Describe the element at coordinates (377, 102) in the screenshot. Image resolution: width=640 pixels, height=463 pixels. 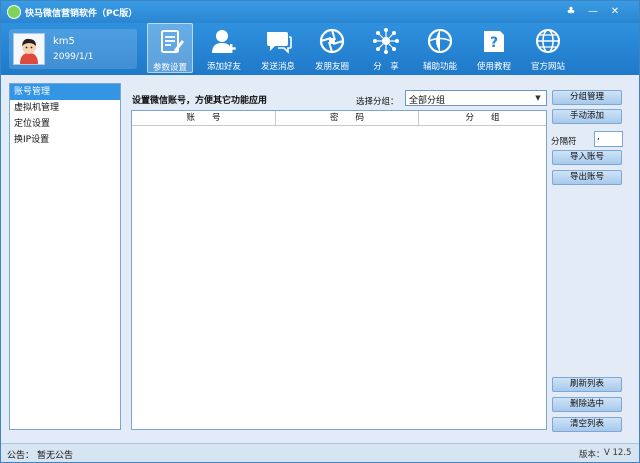
I see `group-select-label: 选择分组：` at that location.